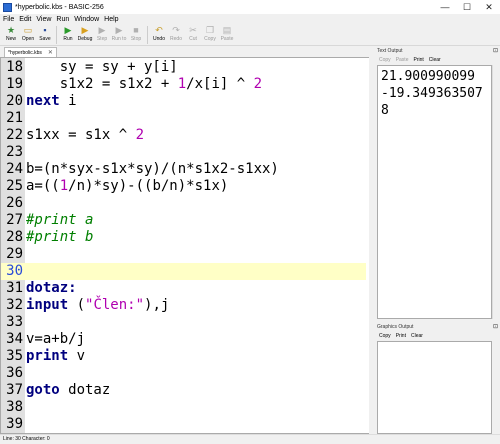 The image size is (500, 444). Describe the element at coordinates (445, 7) in the screenshot. I see `minimize-button: —` at that location.